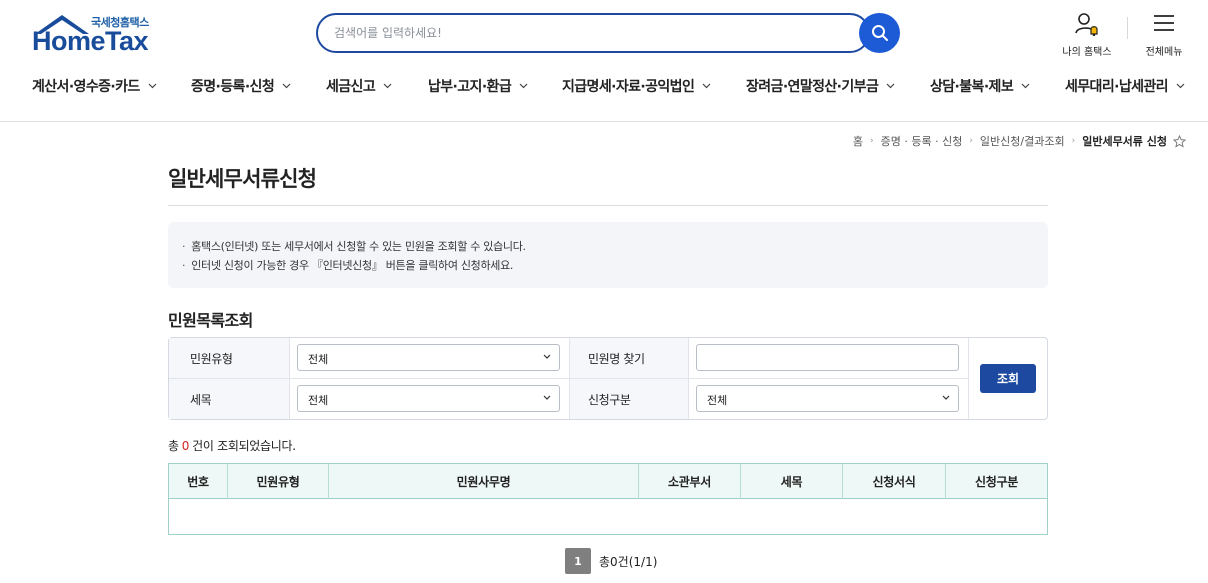 The width and height of the screenshot is (1208, 583). I want to click on complaint-type-select: 전체, so click(428, 357).